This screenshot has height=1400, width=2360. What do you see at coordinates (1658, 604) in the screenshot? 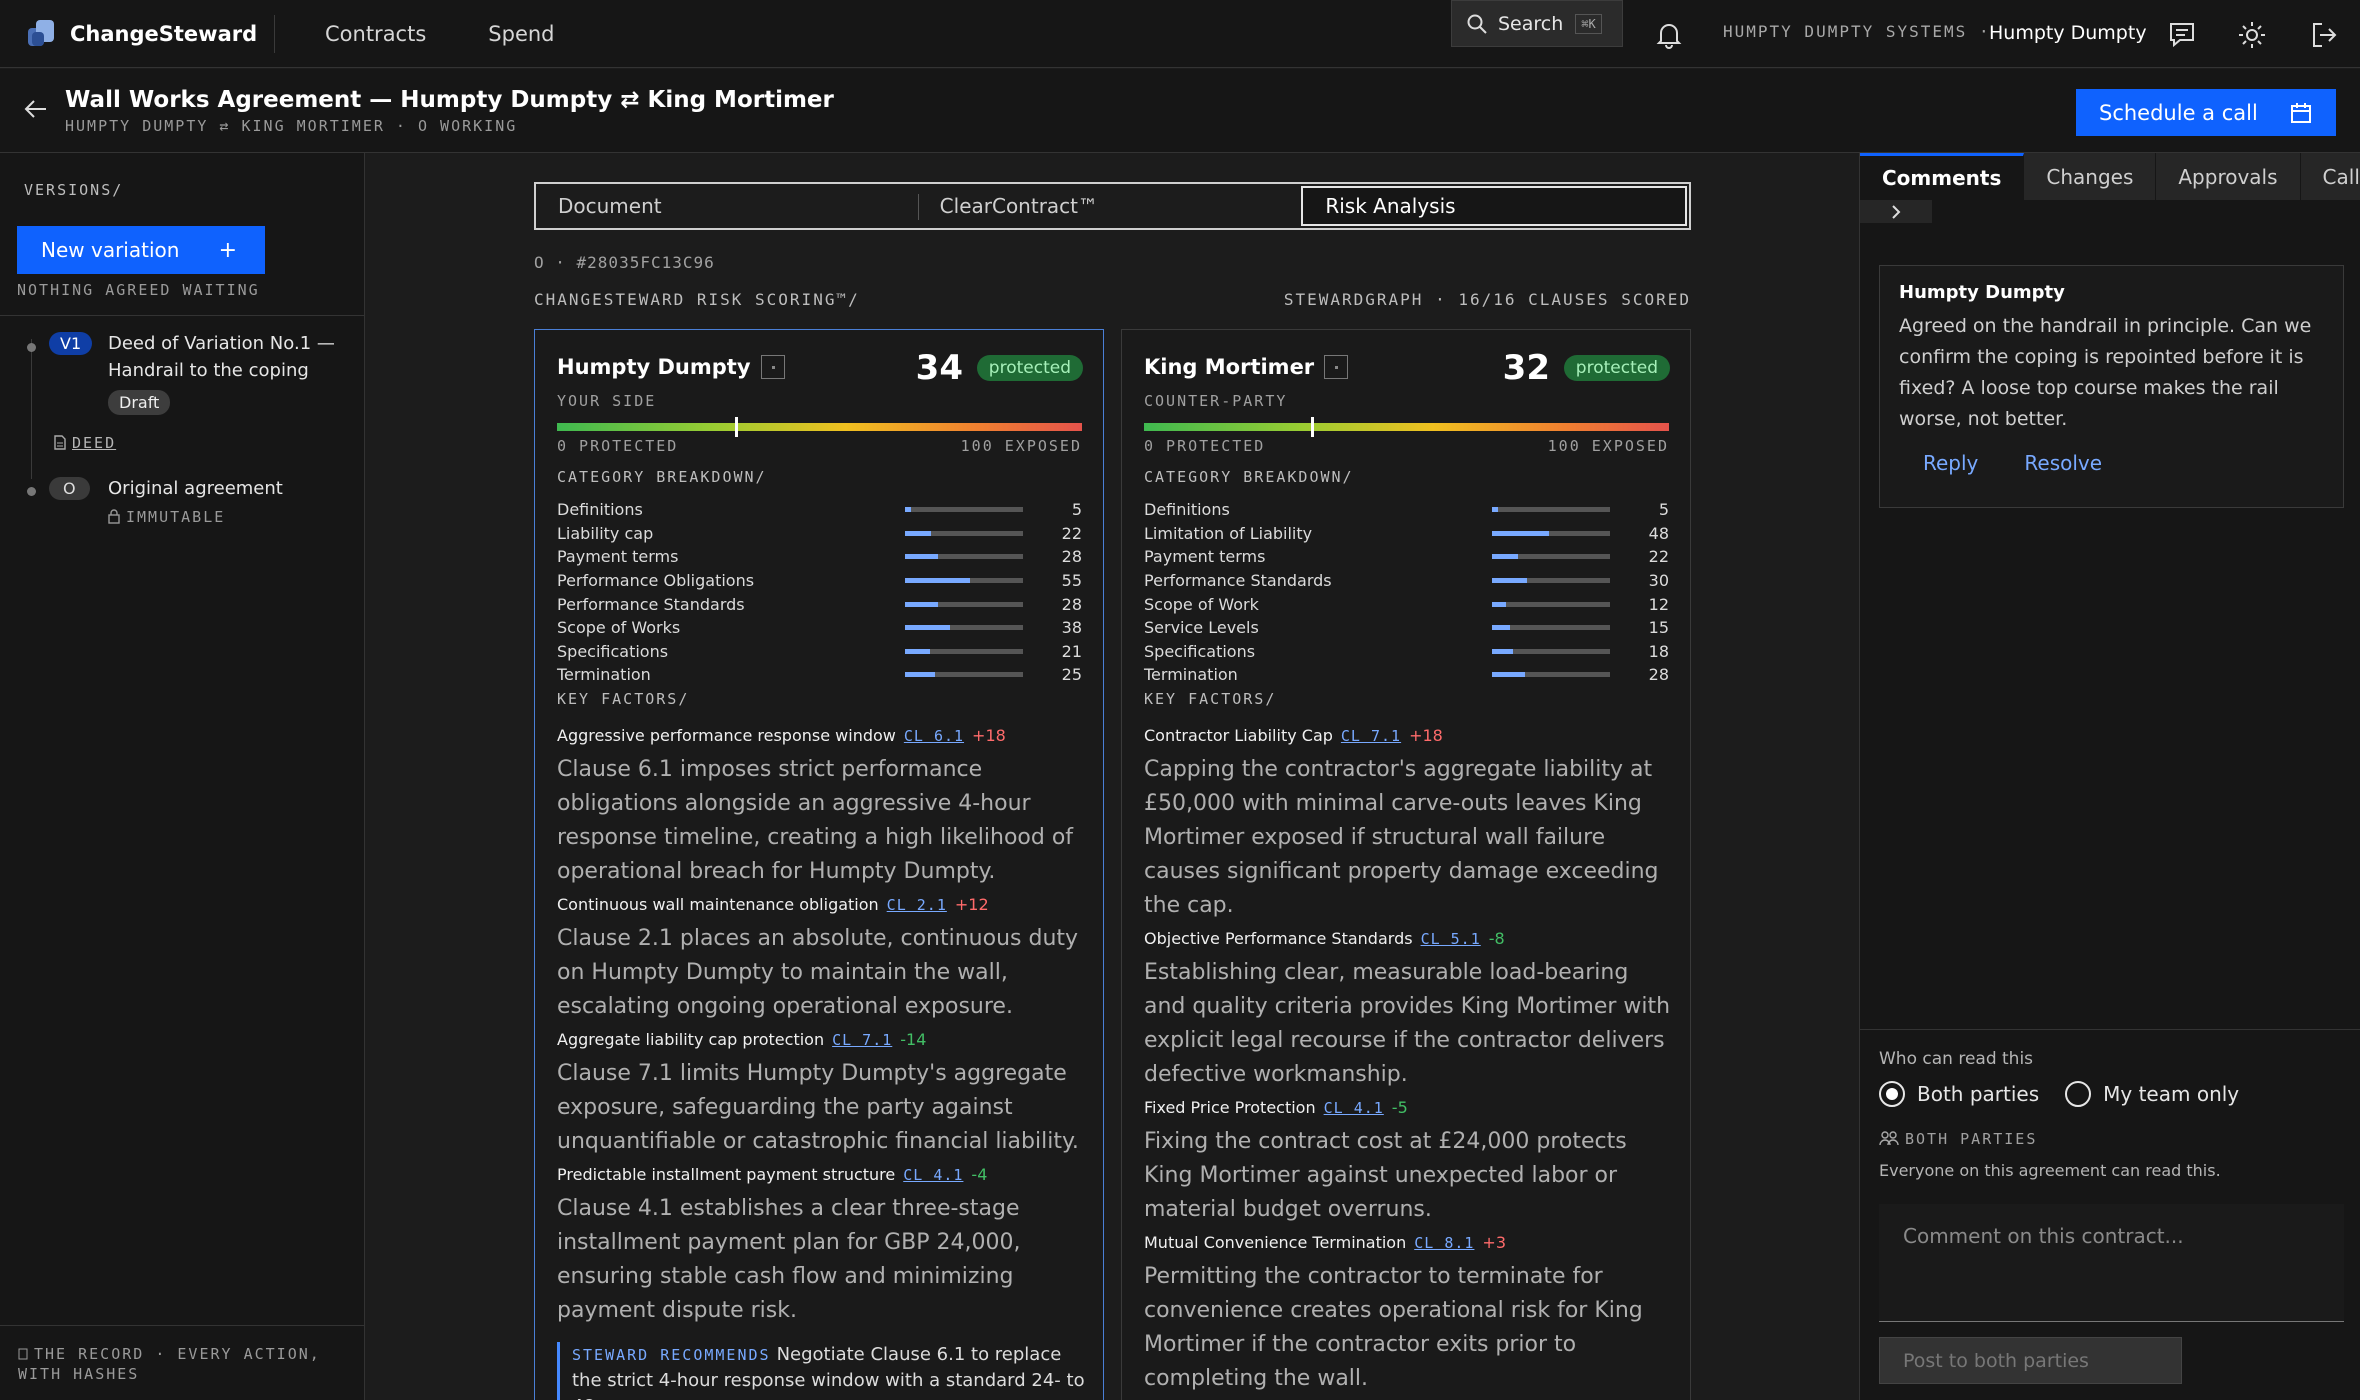
I see `category-value: 12` at bounding box center [1658, 604].